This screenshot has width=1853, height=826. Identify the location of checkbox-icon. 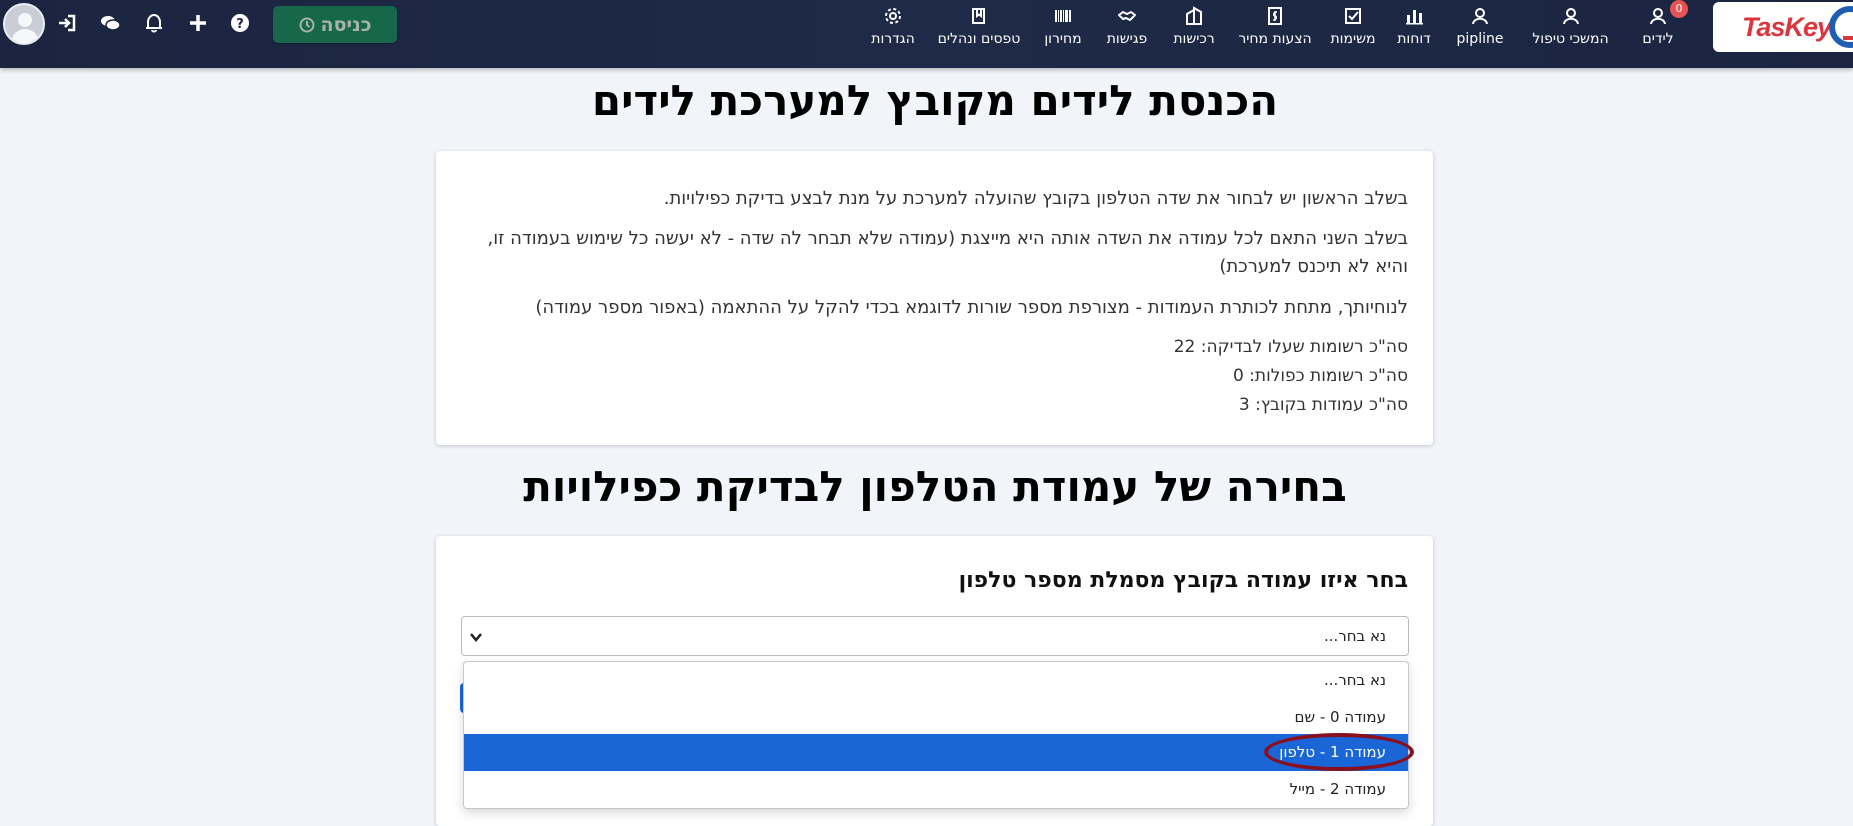
(1353, 16).